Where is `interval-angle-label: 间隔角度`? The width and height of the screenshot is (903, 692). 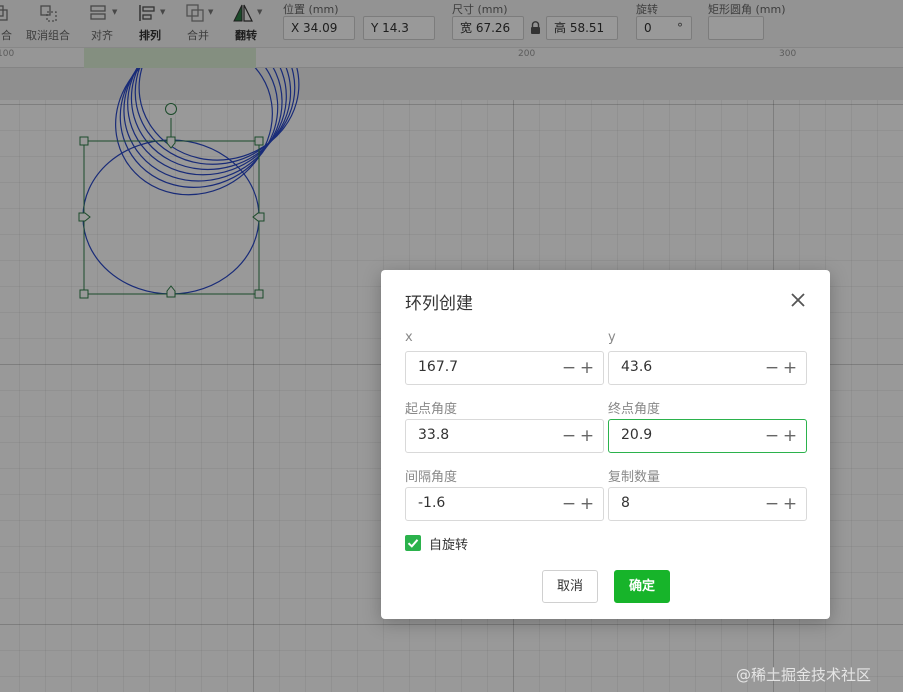
interval-angle-label: 间隔角度 is located at coordinates (431, 477).